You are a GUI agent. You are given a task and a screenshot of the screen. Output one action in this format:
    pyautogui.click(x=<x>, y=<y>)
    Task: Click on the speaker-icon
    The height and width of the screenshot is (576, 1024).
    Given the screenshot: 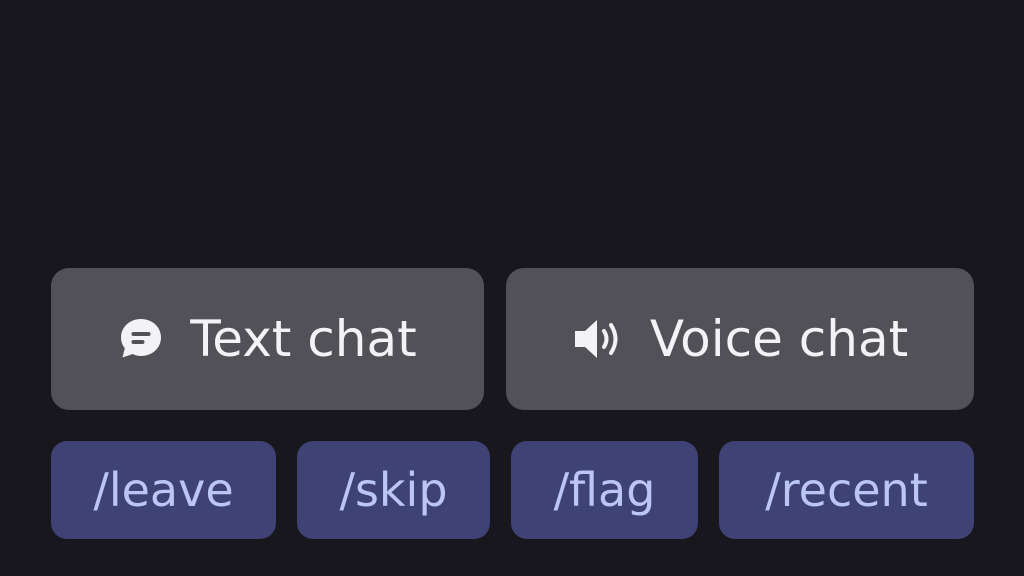 What is the action you would take?
    pyautogui.click(x=598, y=339)
    